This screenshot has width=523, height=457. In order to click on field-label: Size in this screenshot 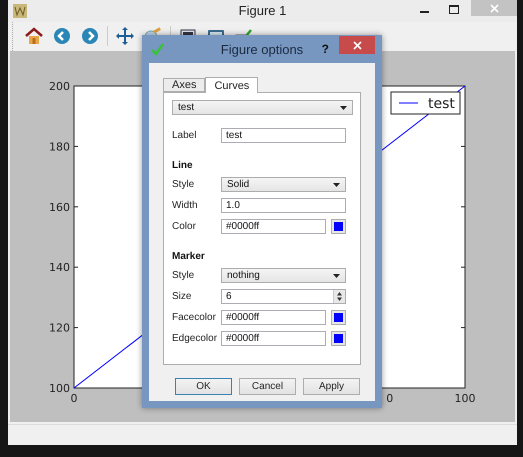, I will do `click(182, 296)`.